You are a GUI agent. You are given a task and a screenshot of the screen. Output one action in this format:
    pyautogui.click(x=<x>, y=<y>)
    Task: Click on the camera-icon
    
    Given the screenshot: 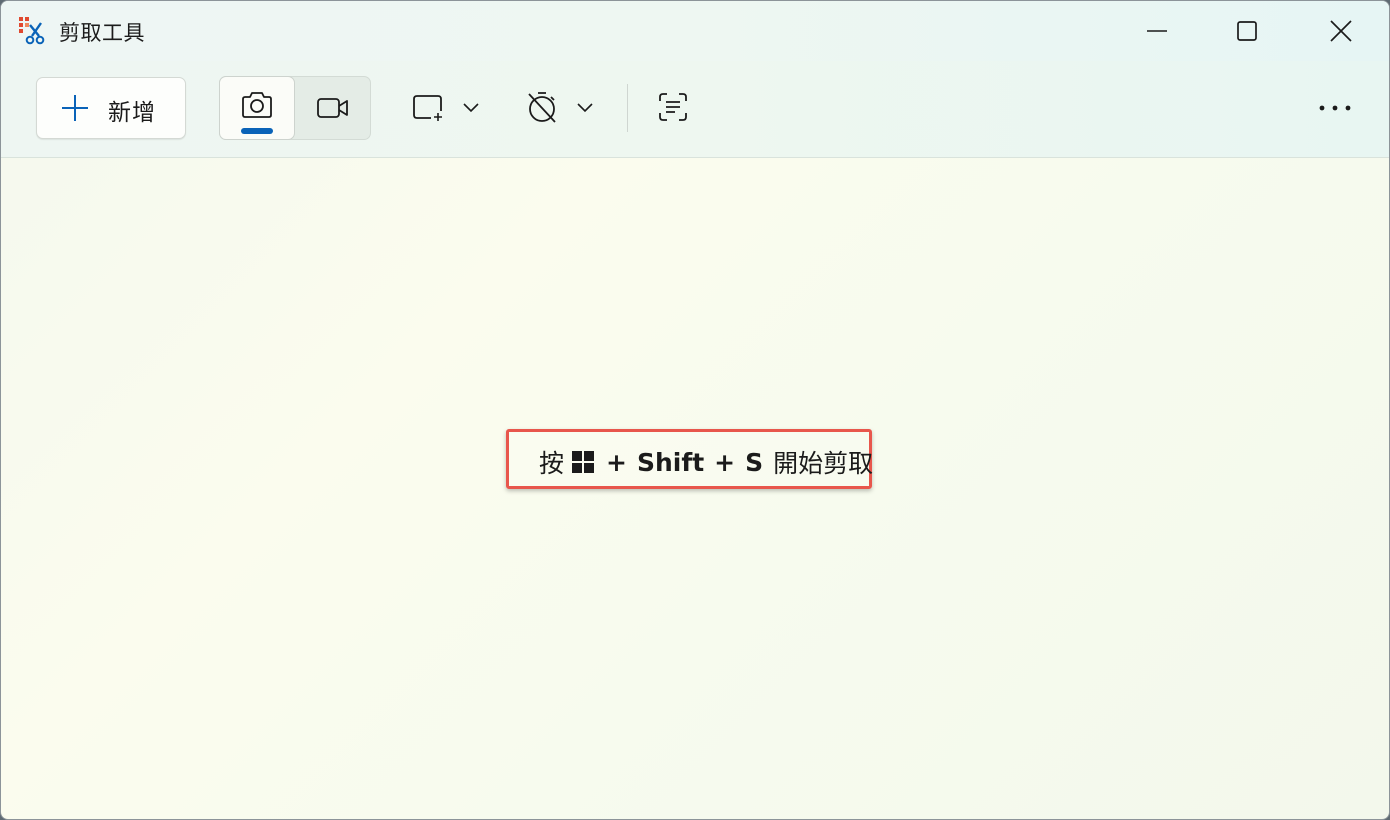 What is the action you would take?
    pyautogui.click(x=257, y=105)
    